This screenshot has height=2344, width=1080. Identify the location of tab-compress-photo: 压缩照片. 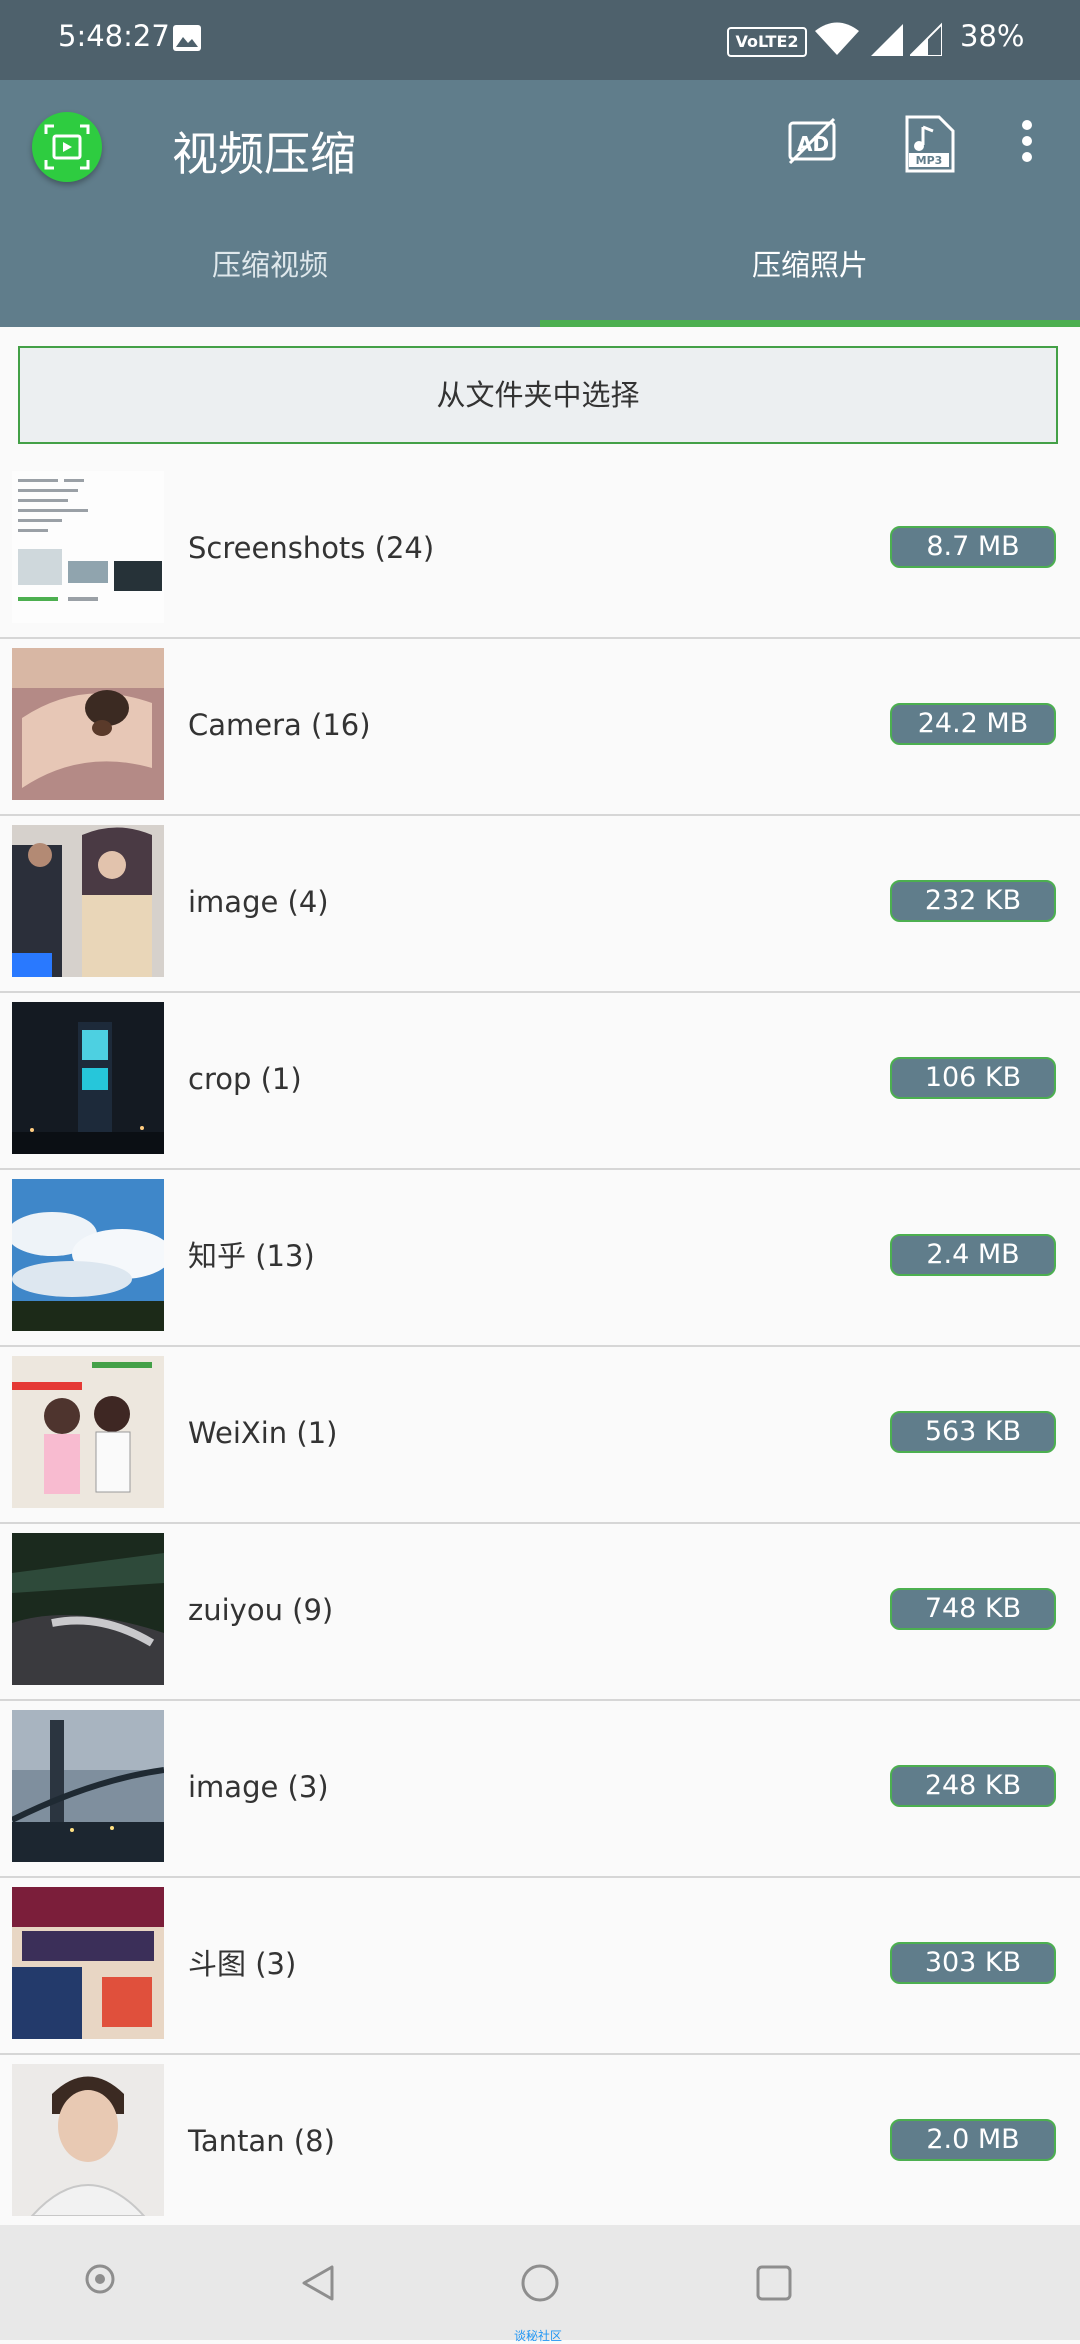
(810, 287).